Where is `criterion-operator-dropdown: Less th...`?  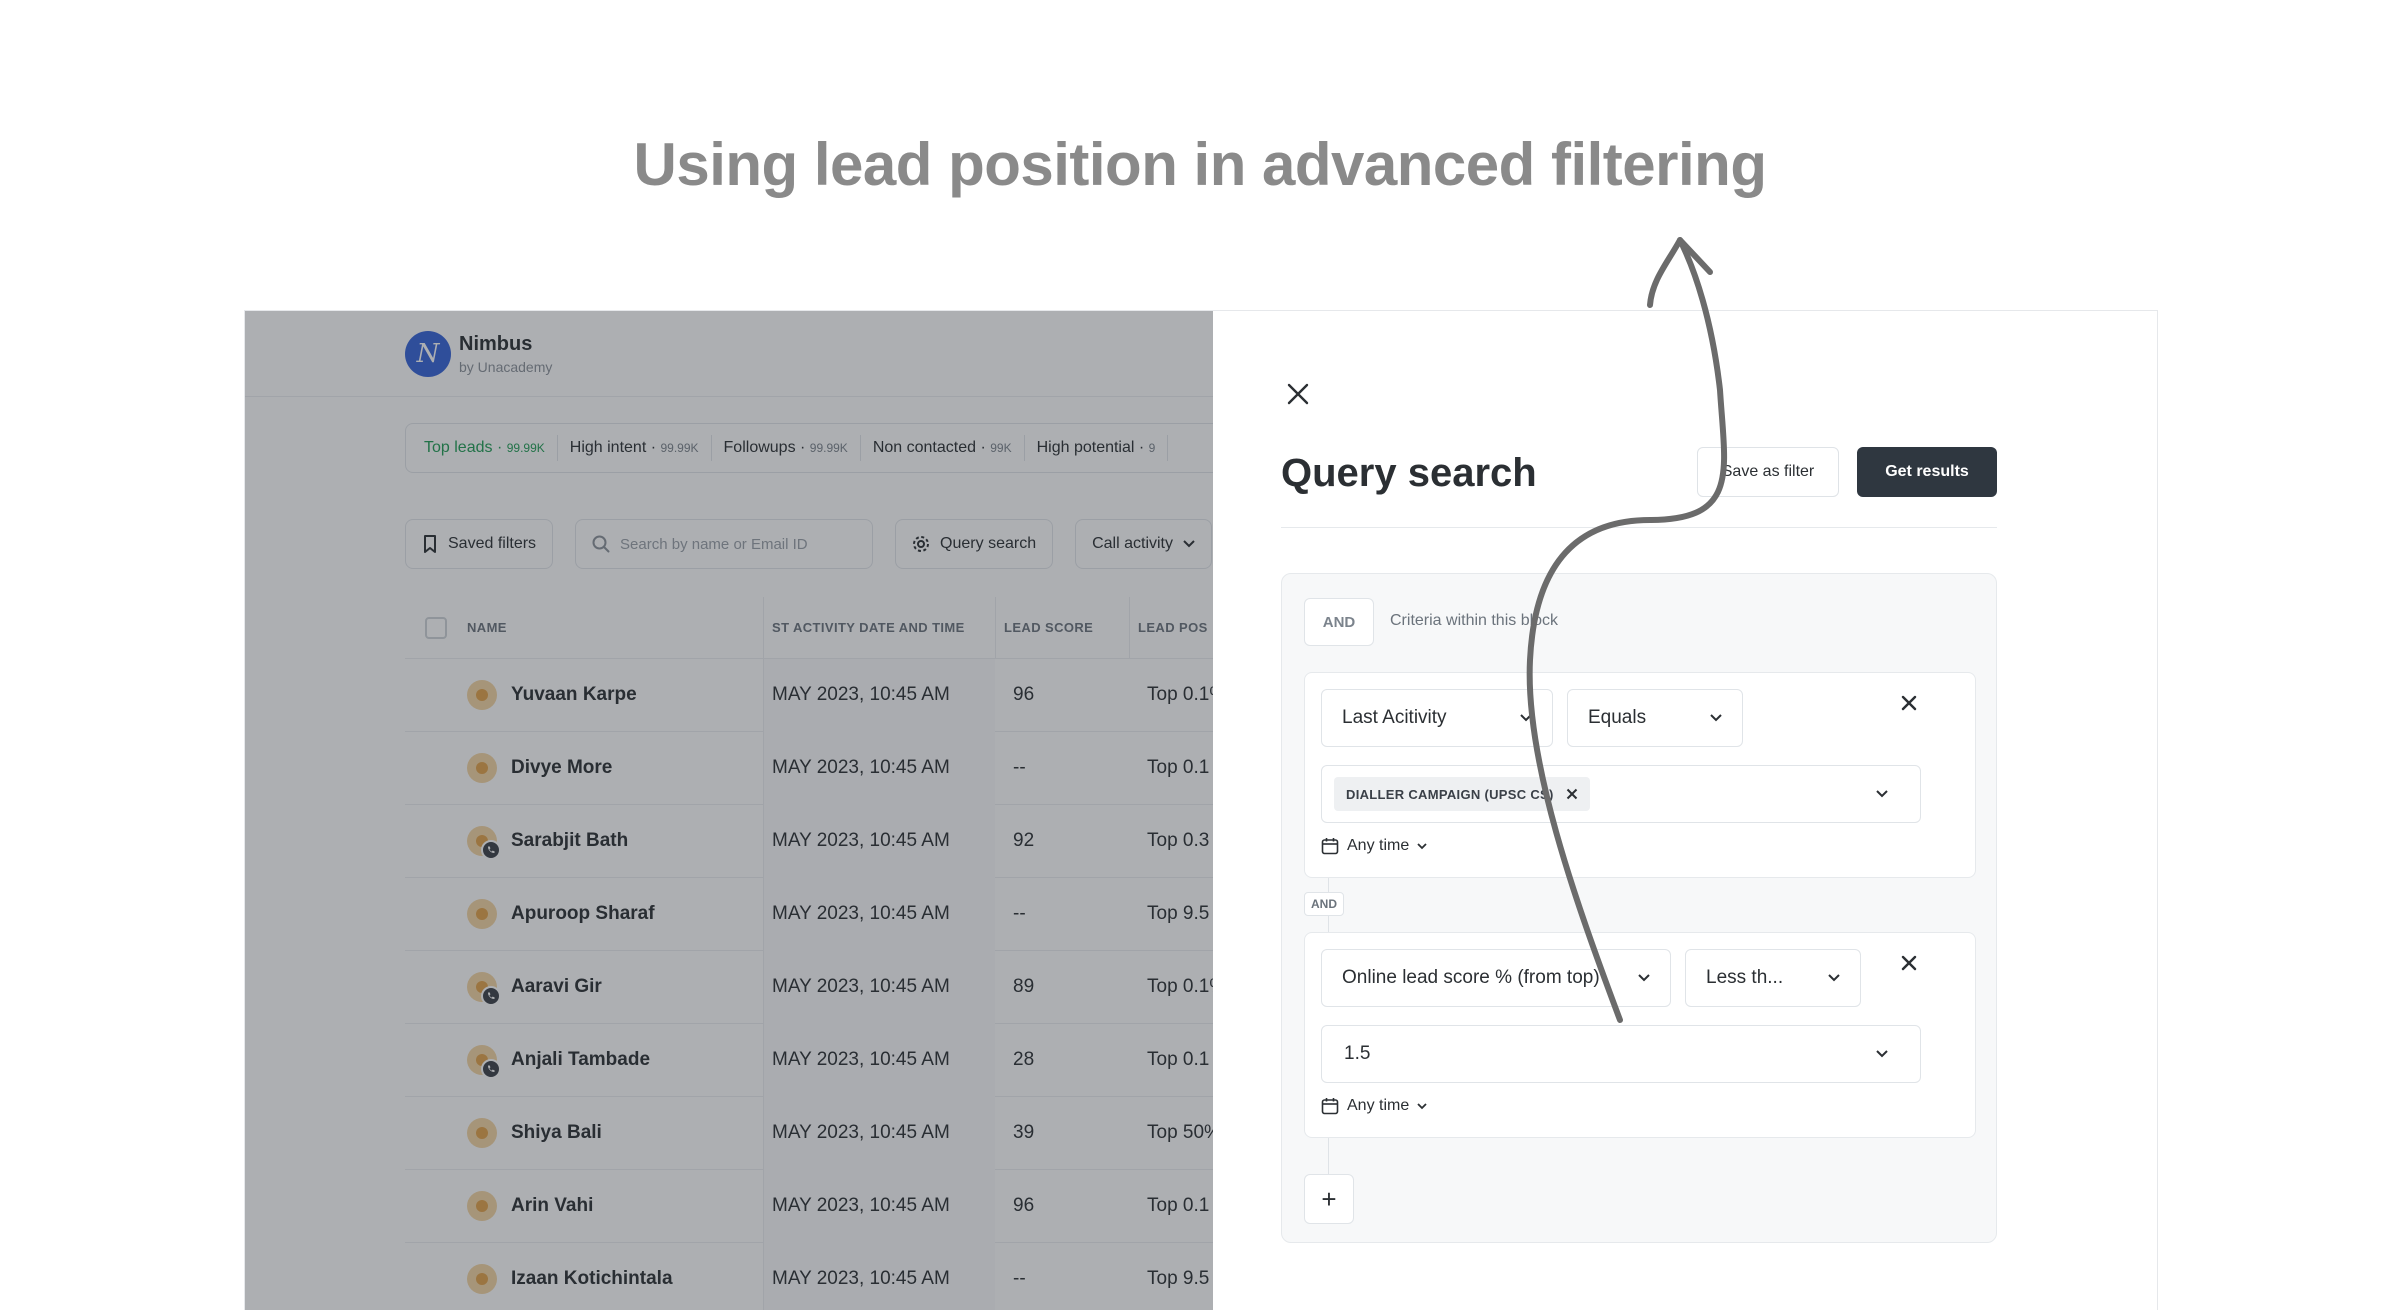
criterion-operator-dropdown: Less th... is located at coordinates (1773, 978).